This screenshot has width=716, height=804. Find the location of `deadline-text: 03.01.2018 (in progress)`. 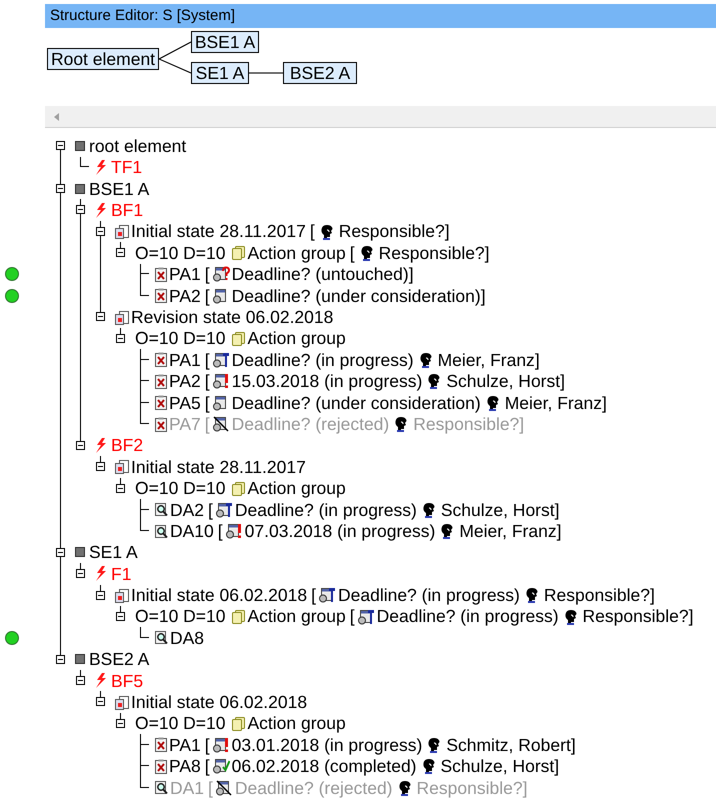

deadline-text: 03.01.2018 (in progress) is located at coordinates (327, 745).